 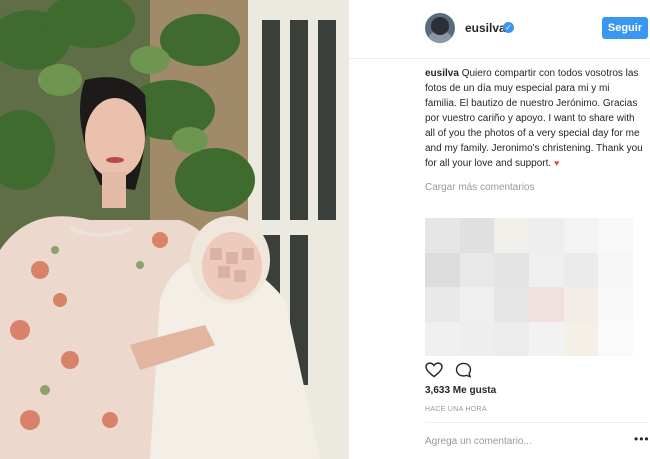 What do you see at coordinates (442, 73) in the screenshot?
I see `caption-username: eusilva` at bounding box center [442, 73].